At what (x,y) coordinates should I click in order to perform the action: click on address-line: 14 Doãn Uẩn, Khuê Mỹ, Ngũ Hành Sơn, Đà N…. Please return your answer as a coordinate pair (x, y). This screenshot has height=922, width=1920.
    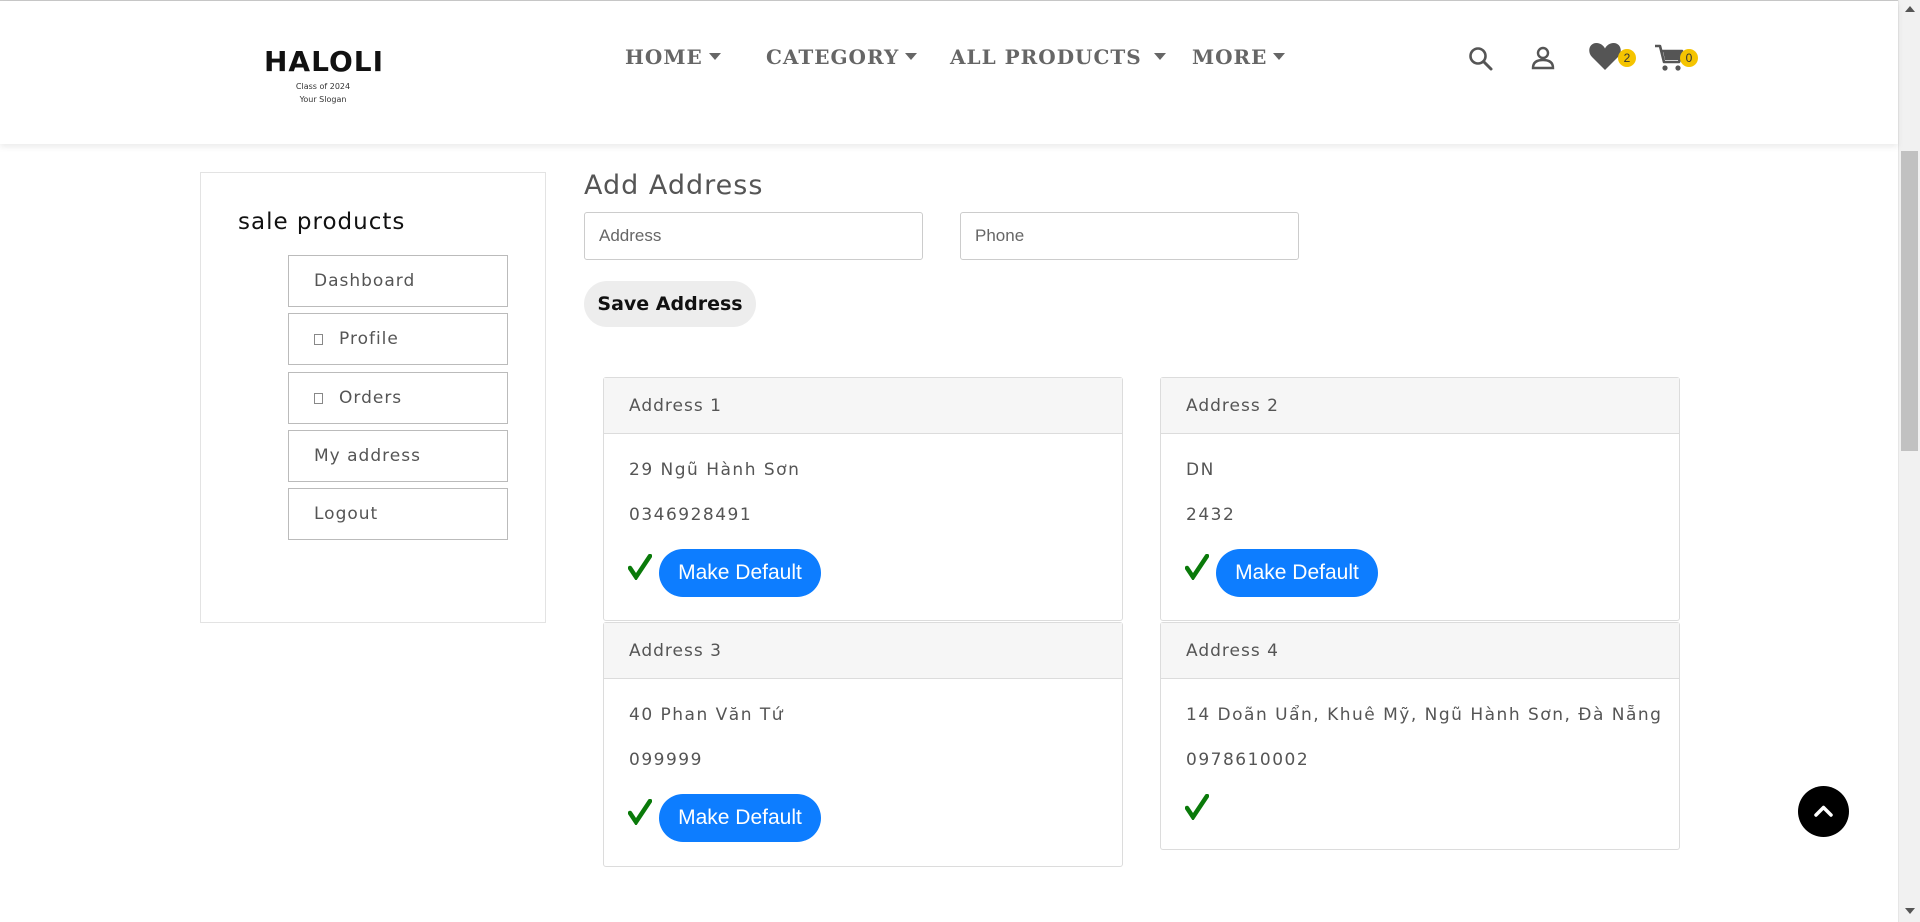
    Looking at the image, I should click on (1424, 715).